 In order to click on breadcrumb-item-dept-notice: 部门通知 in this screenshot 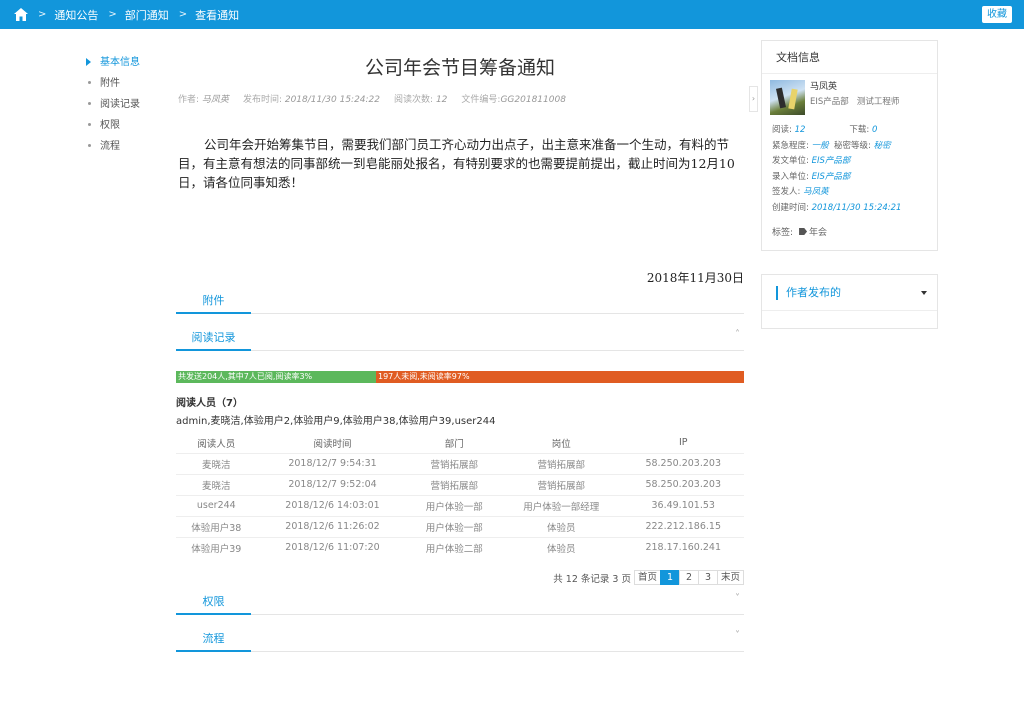, I will do `click(147, 15)`.